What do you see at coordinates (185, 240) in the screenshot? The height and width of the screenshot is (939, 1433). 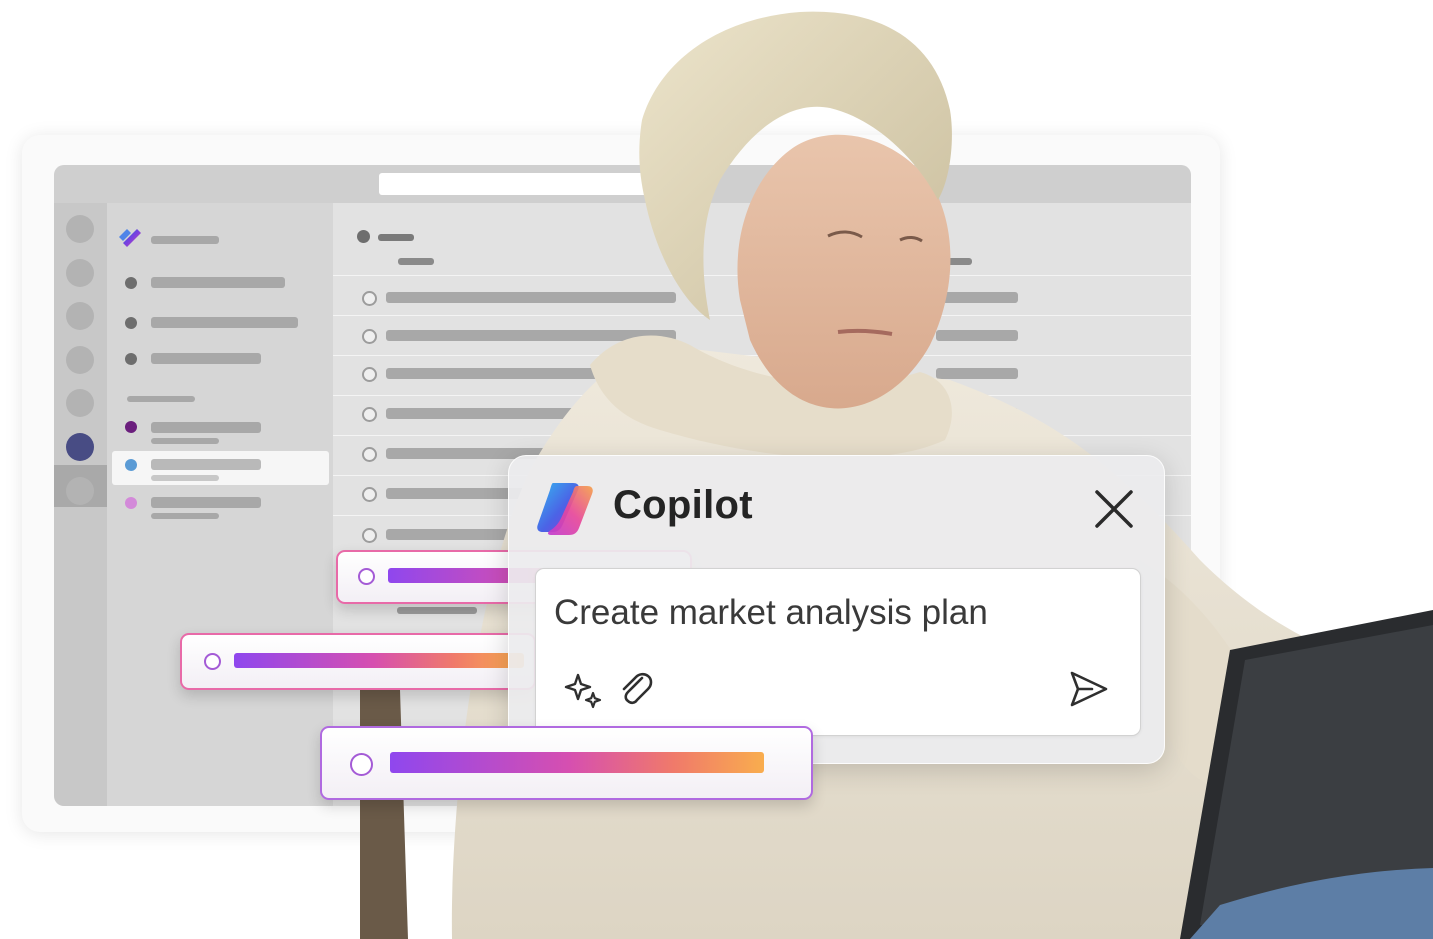 I see `nav-title-placeholder` at bounding box center [185, 240].